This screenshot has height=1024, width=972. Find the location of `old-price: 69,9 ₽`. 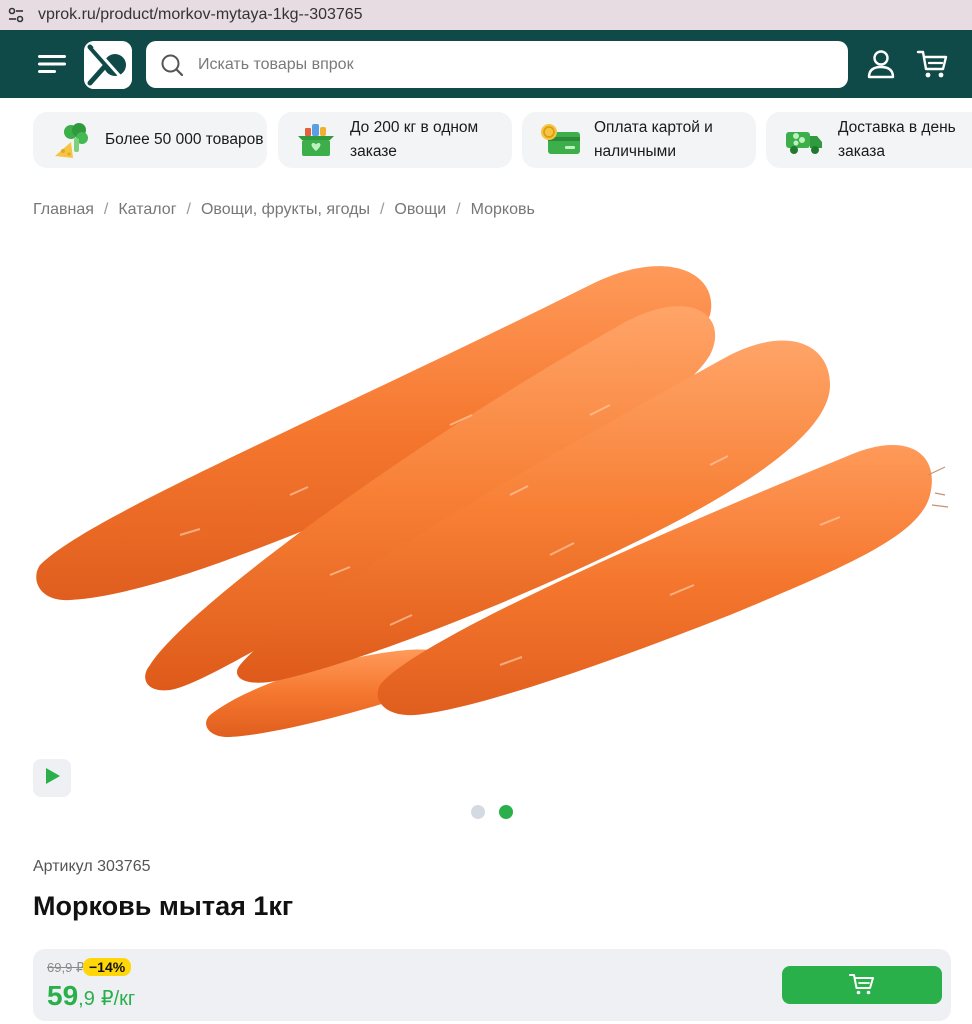

old-price: 69,9 ₽ is located at coordinates (66, 967).